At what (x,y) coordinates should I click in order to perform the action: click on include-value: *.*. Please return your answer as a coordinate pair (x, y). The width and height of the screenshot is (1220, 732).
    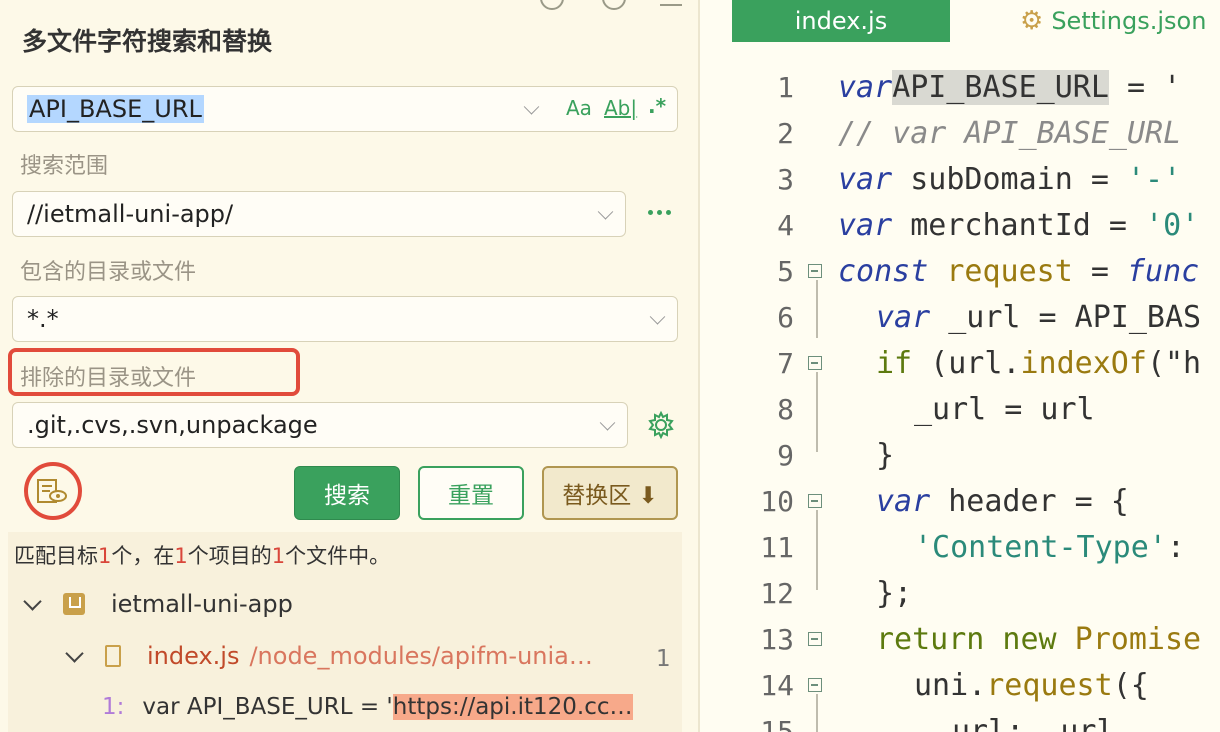
    Looking at the image, I should click on (43, 319).